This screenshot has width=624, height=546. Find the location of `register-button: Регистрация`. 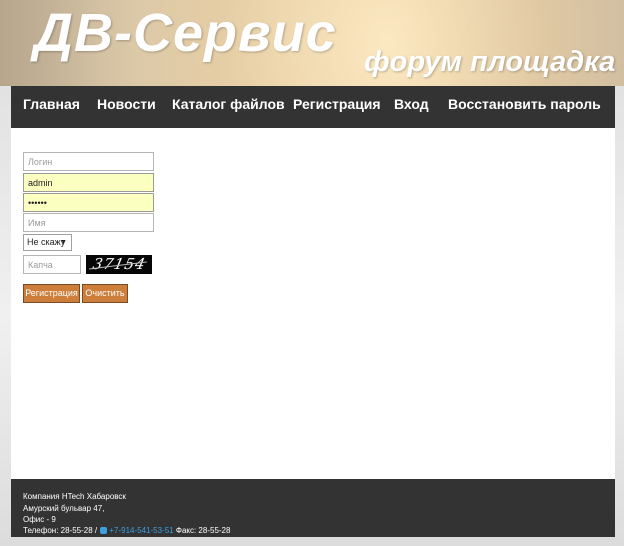

register-button: Регистрация is located at coordinates (51, 293).